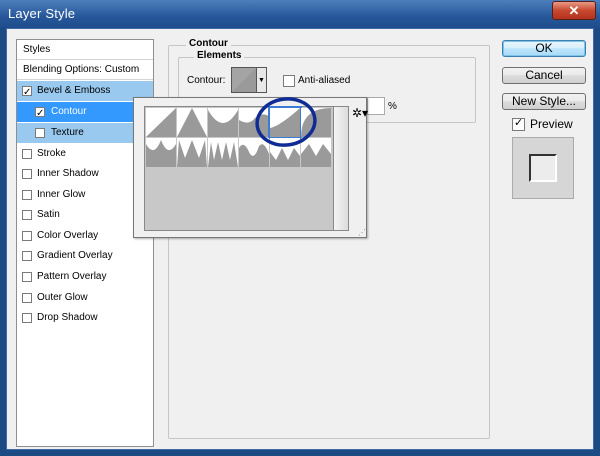  Describe the element at coordinates (551, 124) in the screenshot. I see `preview-label: Preview` at that location.